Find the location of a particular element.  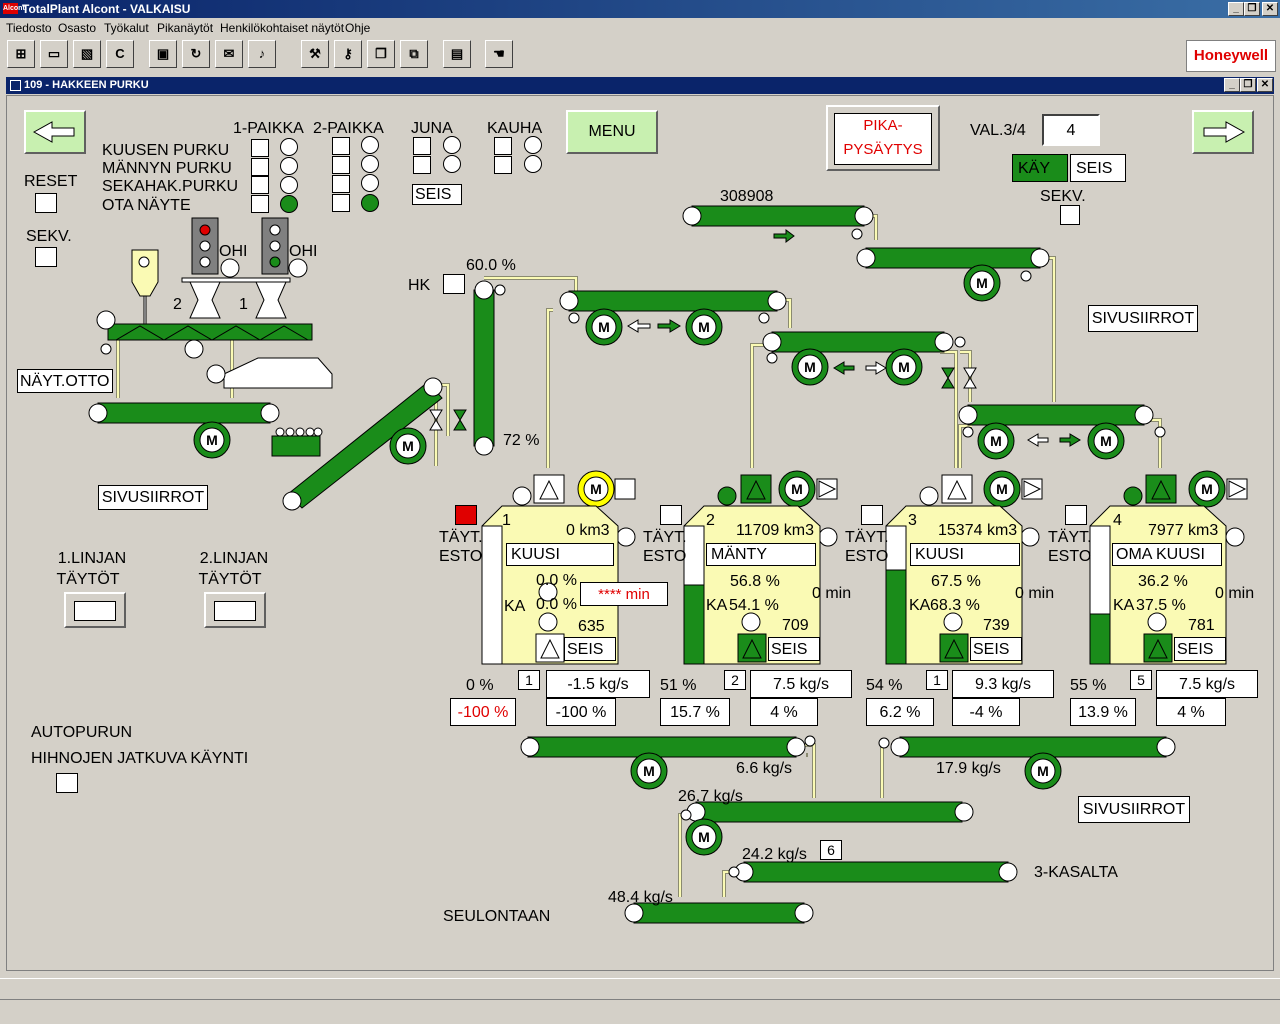

silo-3-type: KUUSI is located at coordinates (965, 554).